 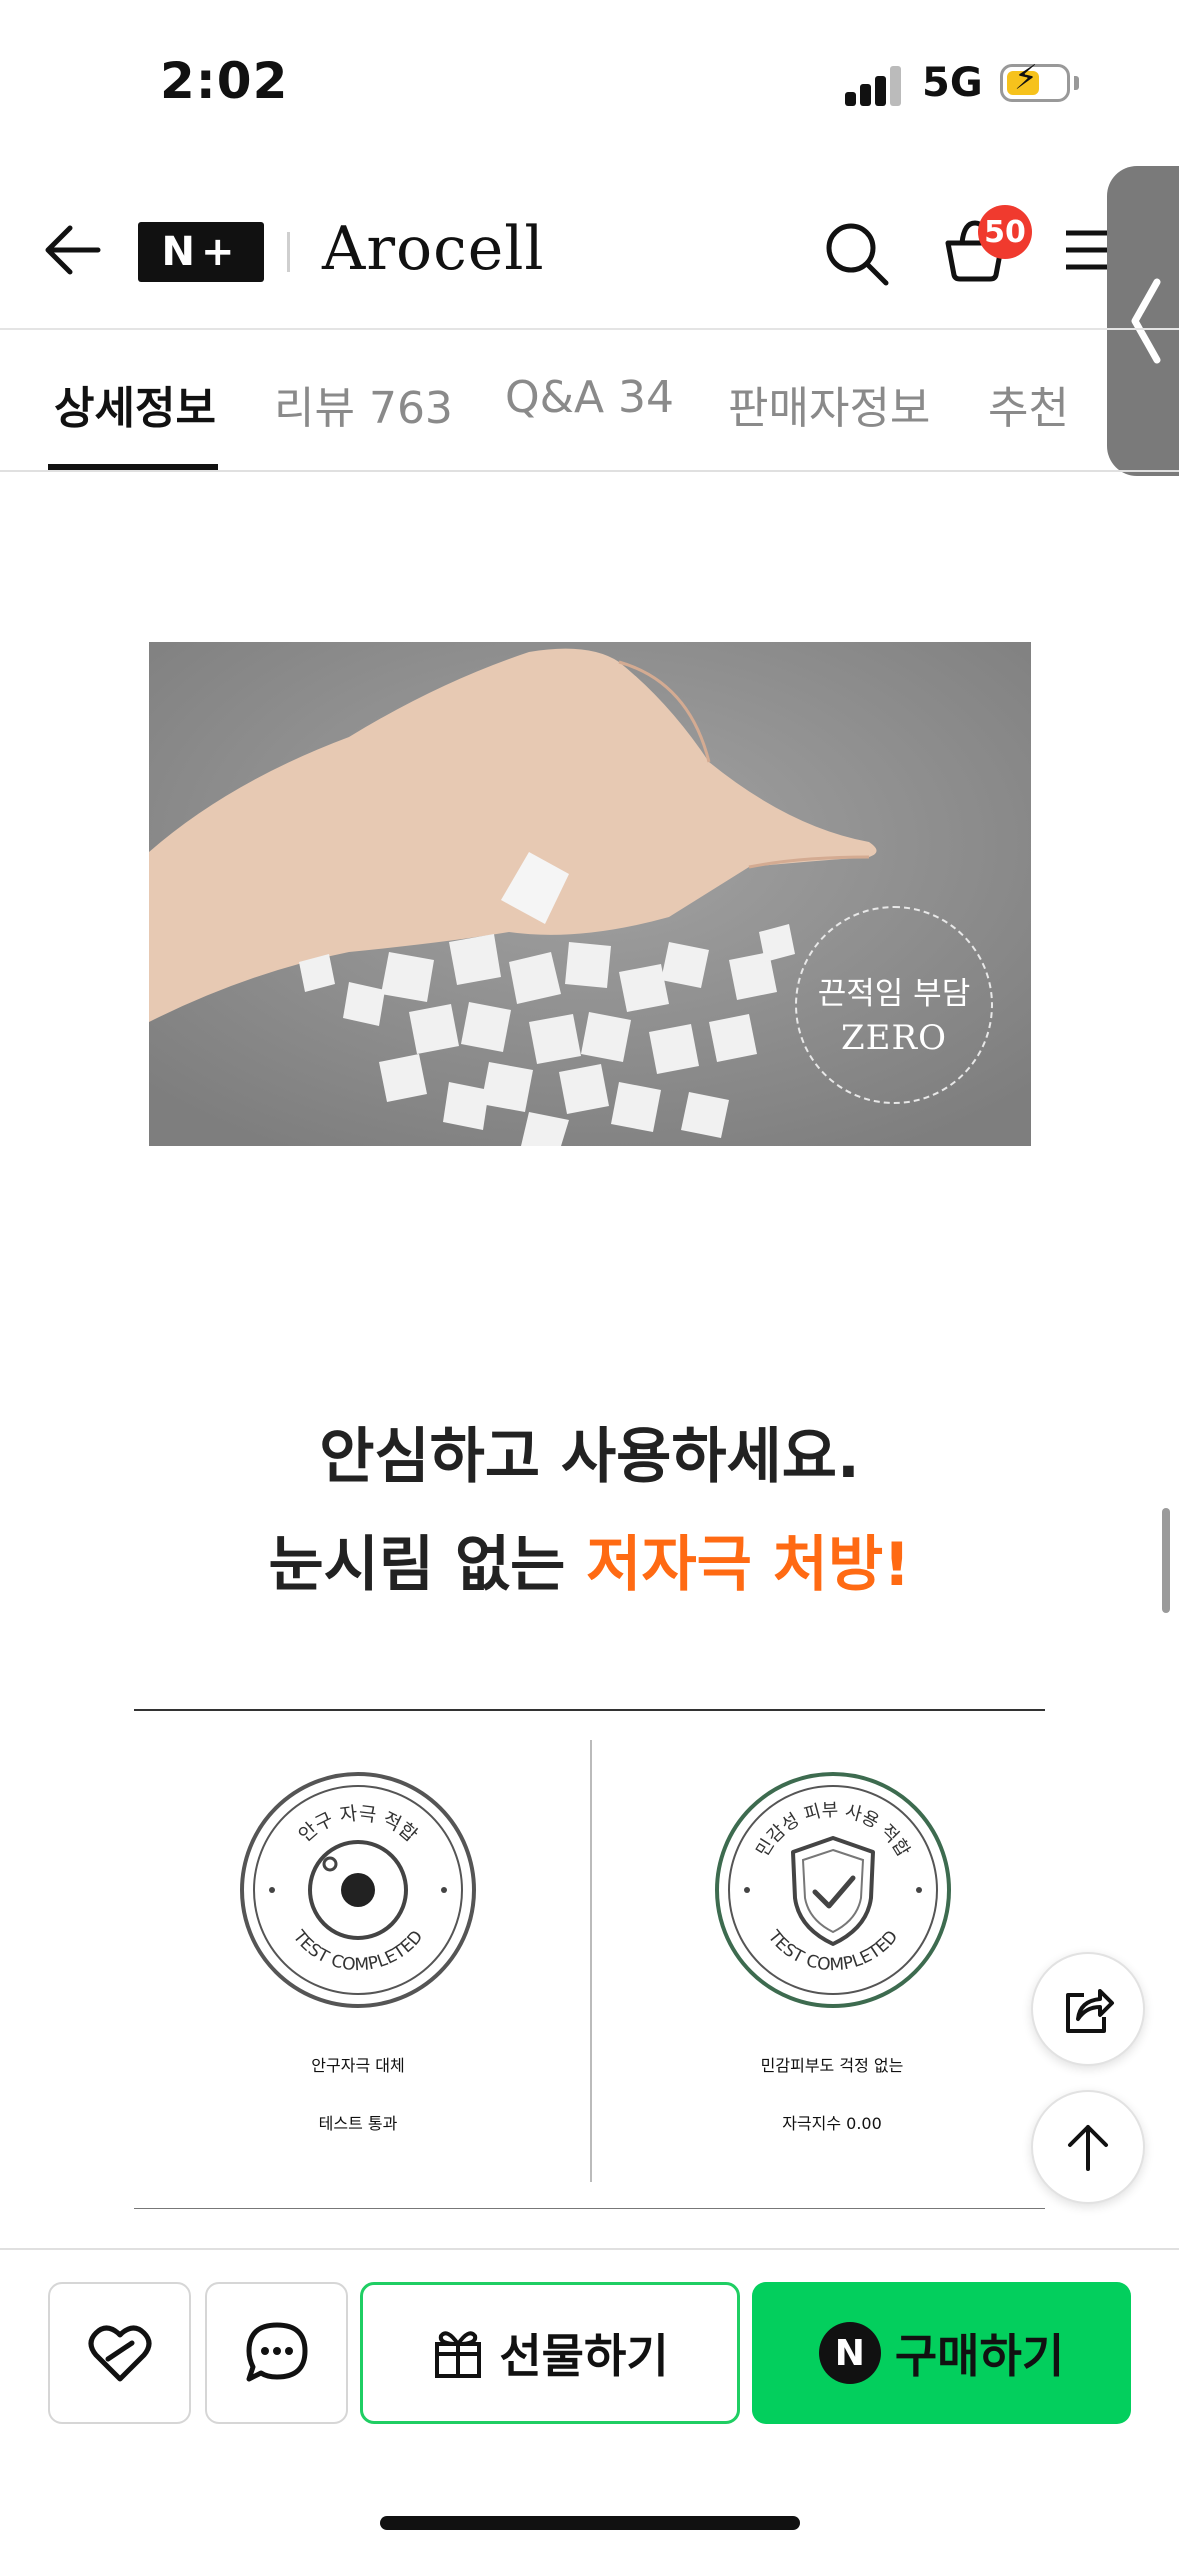 What do you see at coordinates (590, 2523) in the screenshot?
I see `home-indicator` at bounding box center [590, 2523].